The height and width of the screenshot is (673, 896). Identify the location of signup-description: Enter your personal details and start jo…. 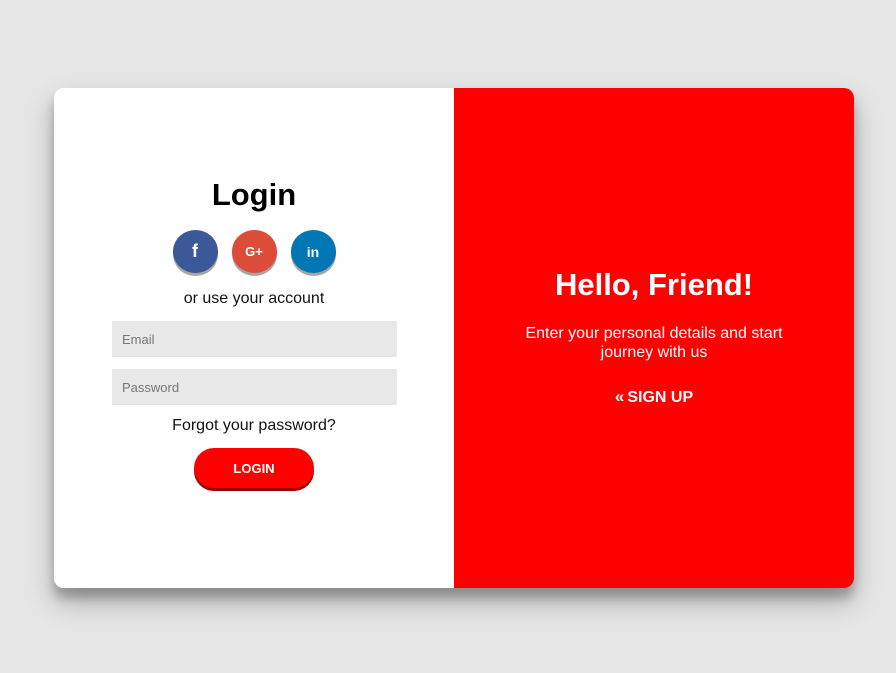
(654, 343).